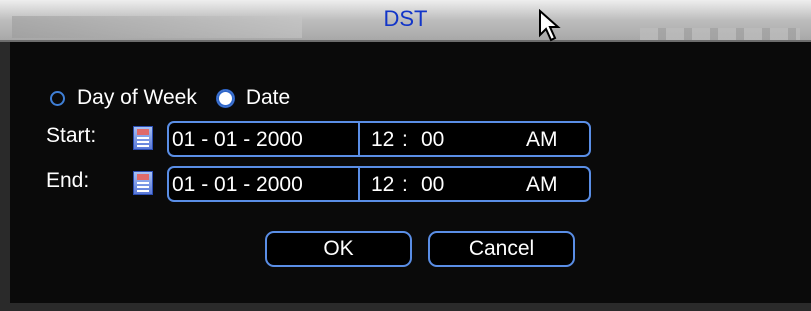 This screenshot has height=311, width=811. What do you see at coordinates (382, 139) in the screenshot?
I see `start-hour-value: 12` at bounding box center [382, 139].